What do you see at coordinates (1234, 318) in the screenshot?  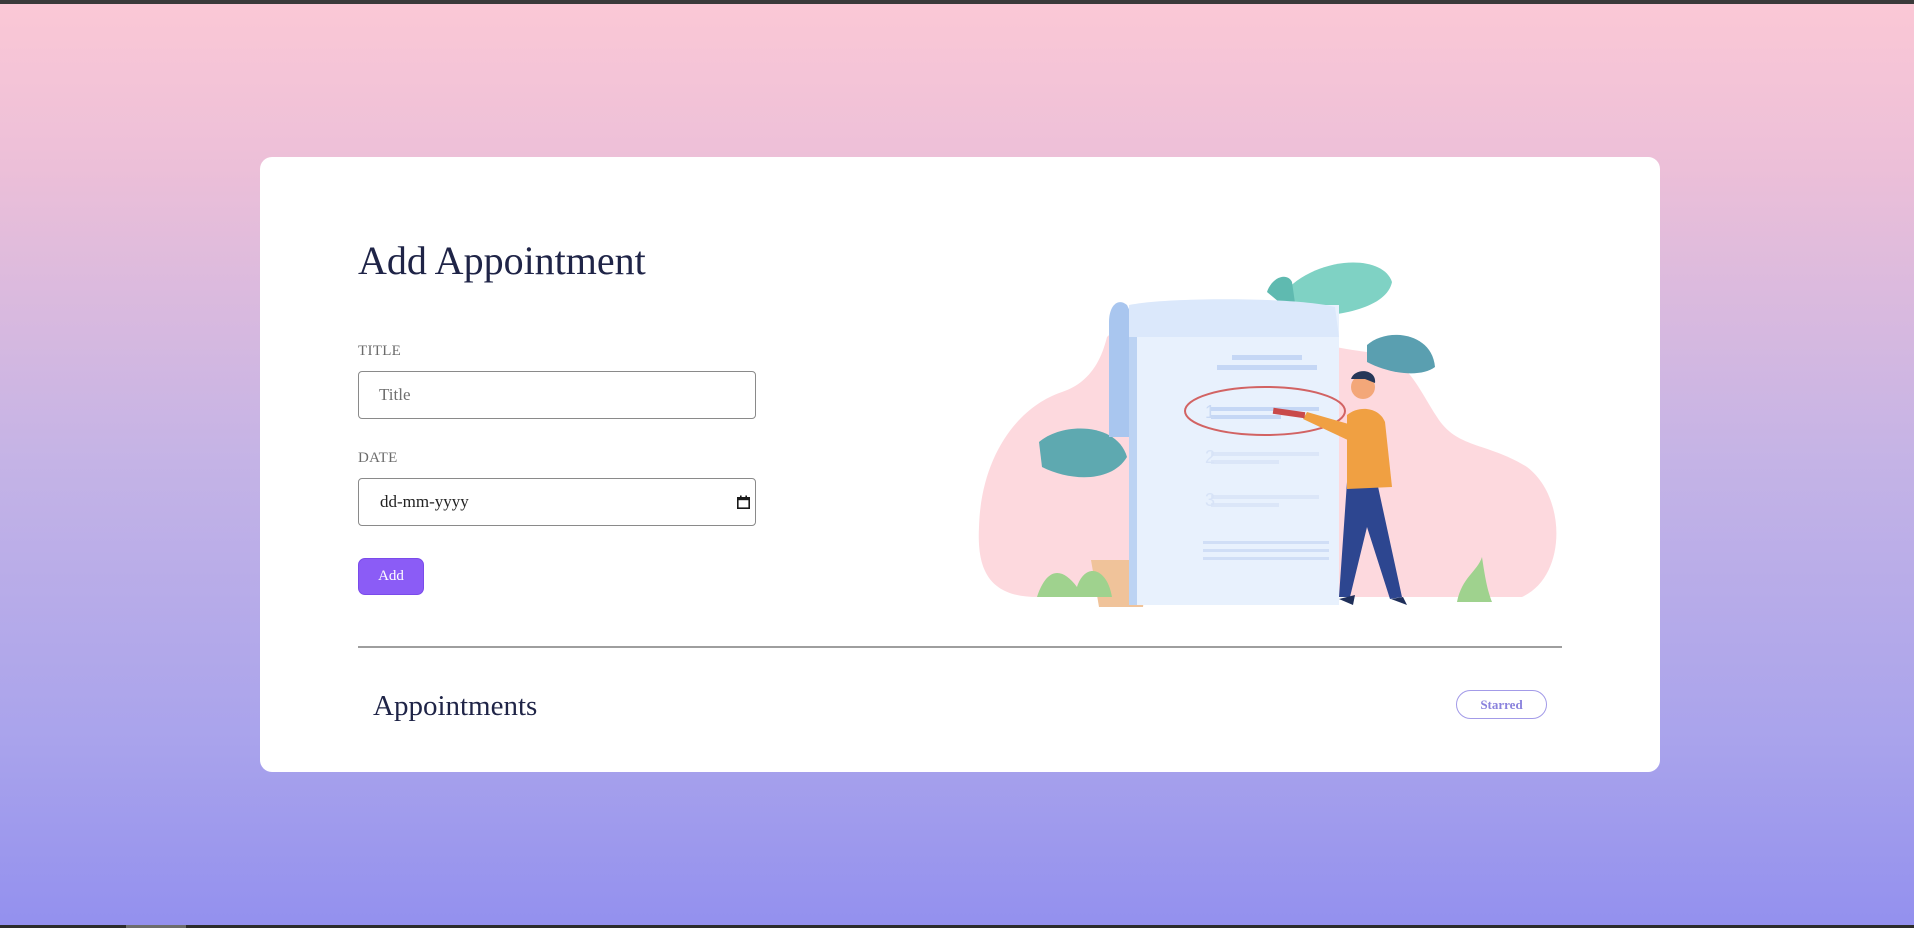 I see `document-top` at bounding box center [1234, 318].